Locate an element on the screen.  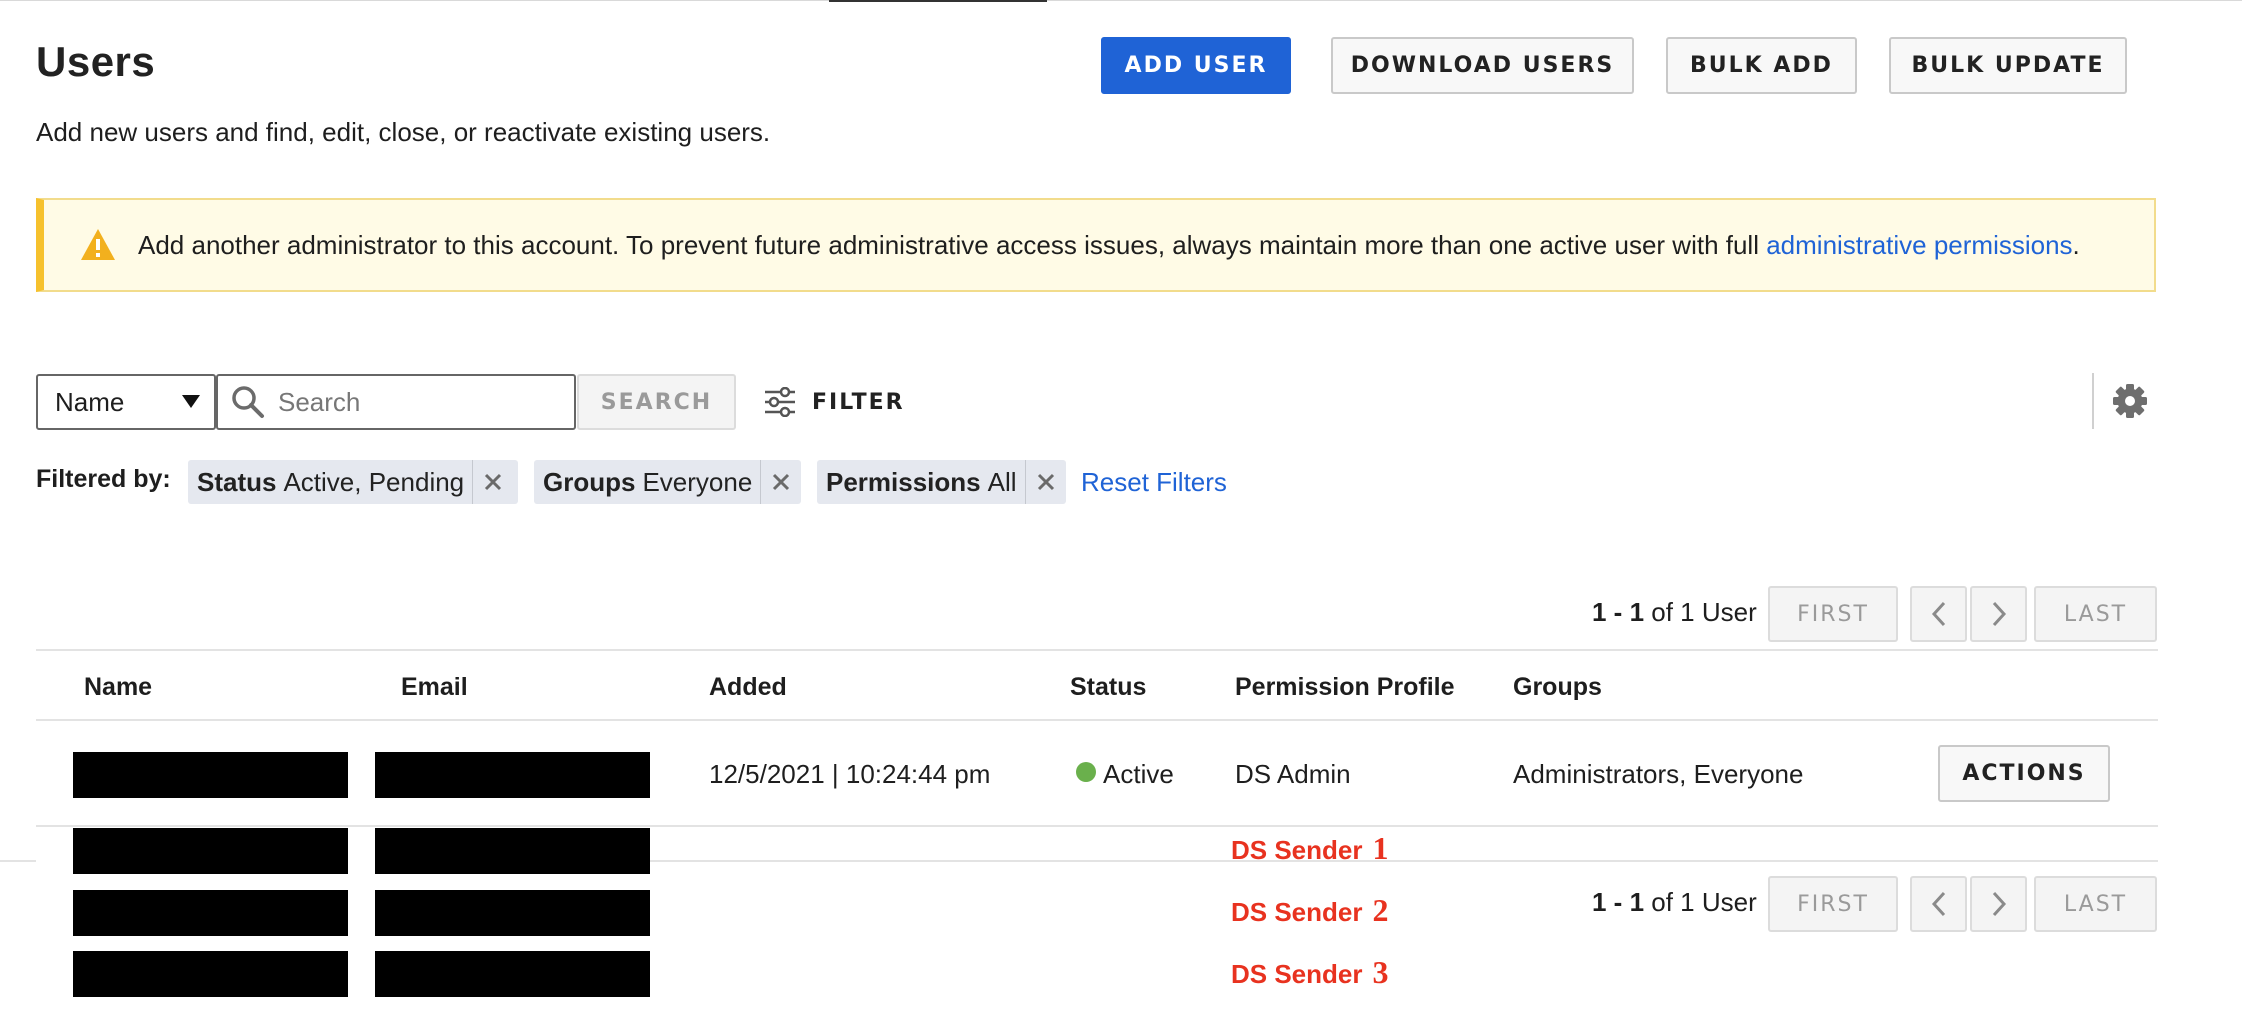
annotation-ds-sender-2: DS Sender 2 is located at coordinates (1310, 910).